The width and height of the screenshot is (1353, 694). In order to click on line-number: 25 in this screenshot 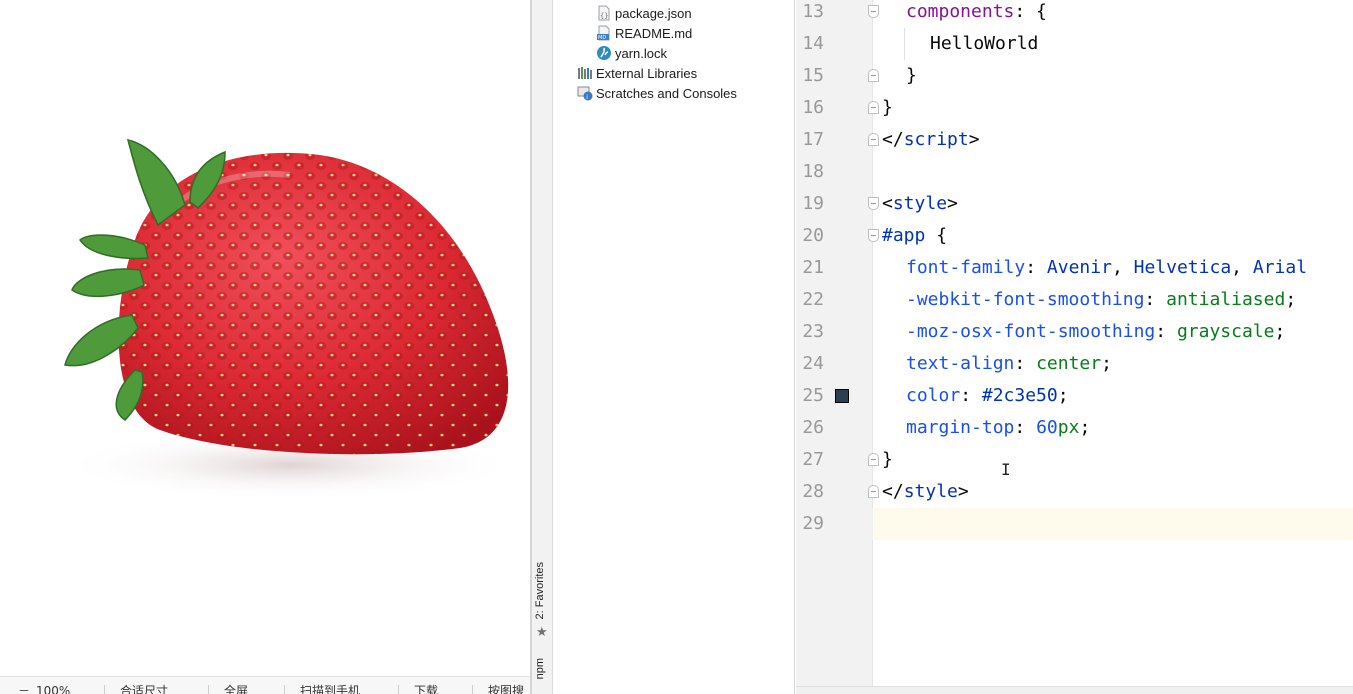, I will do `click(813, 395)`.